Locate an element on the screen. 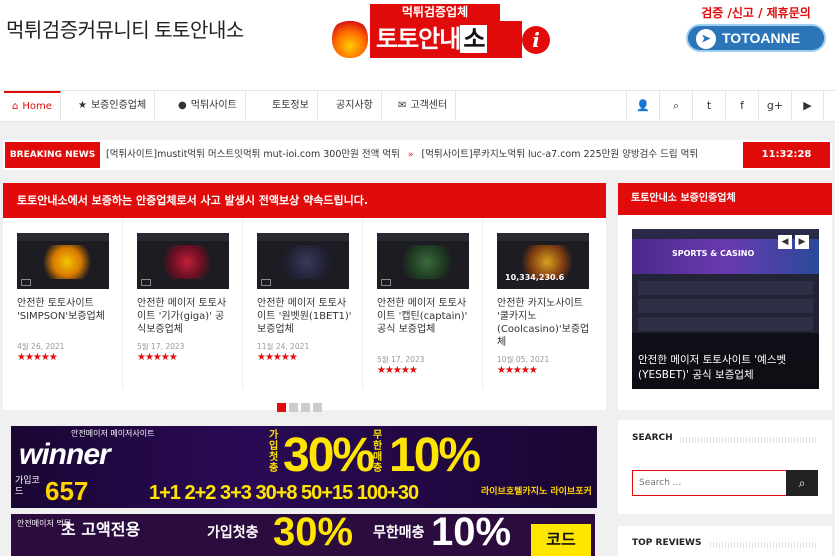 This screenshot has height=556, width=835. nav-label: 고객센터 is located at coordinates (429, 105).